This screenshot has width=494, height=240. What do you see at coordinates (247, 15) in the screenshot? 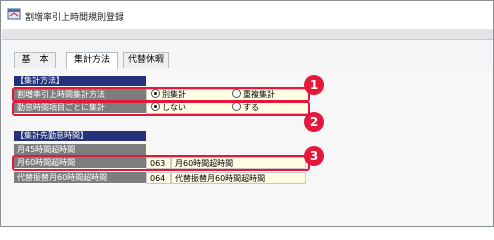
I see `title-bar: 割増率引上時間規則登録` at bounding box center [247, 15].